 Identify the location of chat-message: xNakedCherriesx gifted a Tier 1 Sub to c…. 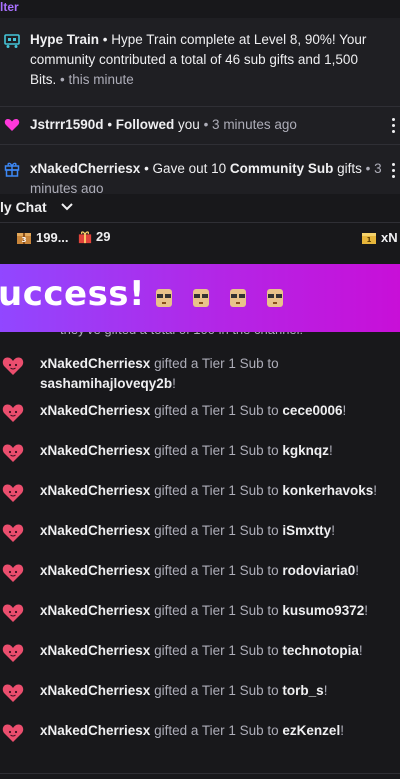
(200, 411).